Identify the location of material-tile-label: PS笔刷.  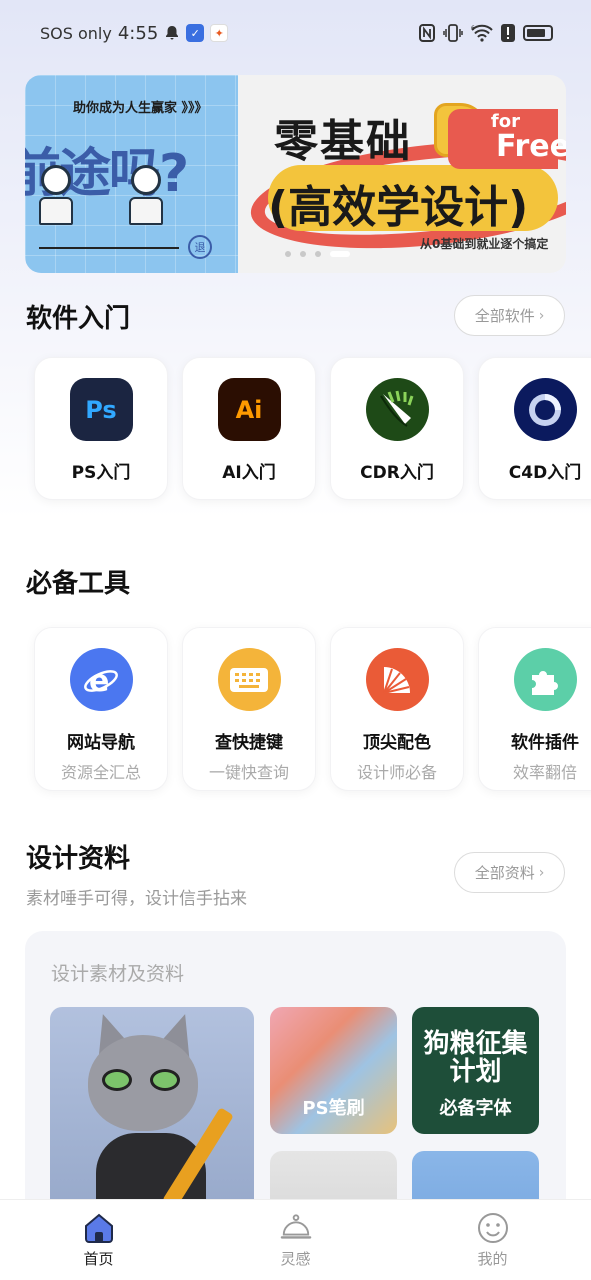
(333, 1108).